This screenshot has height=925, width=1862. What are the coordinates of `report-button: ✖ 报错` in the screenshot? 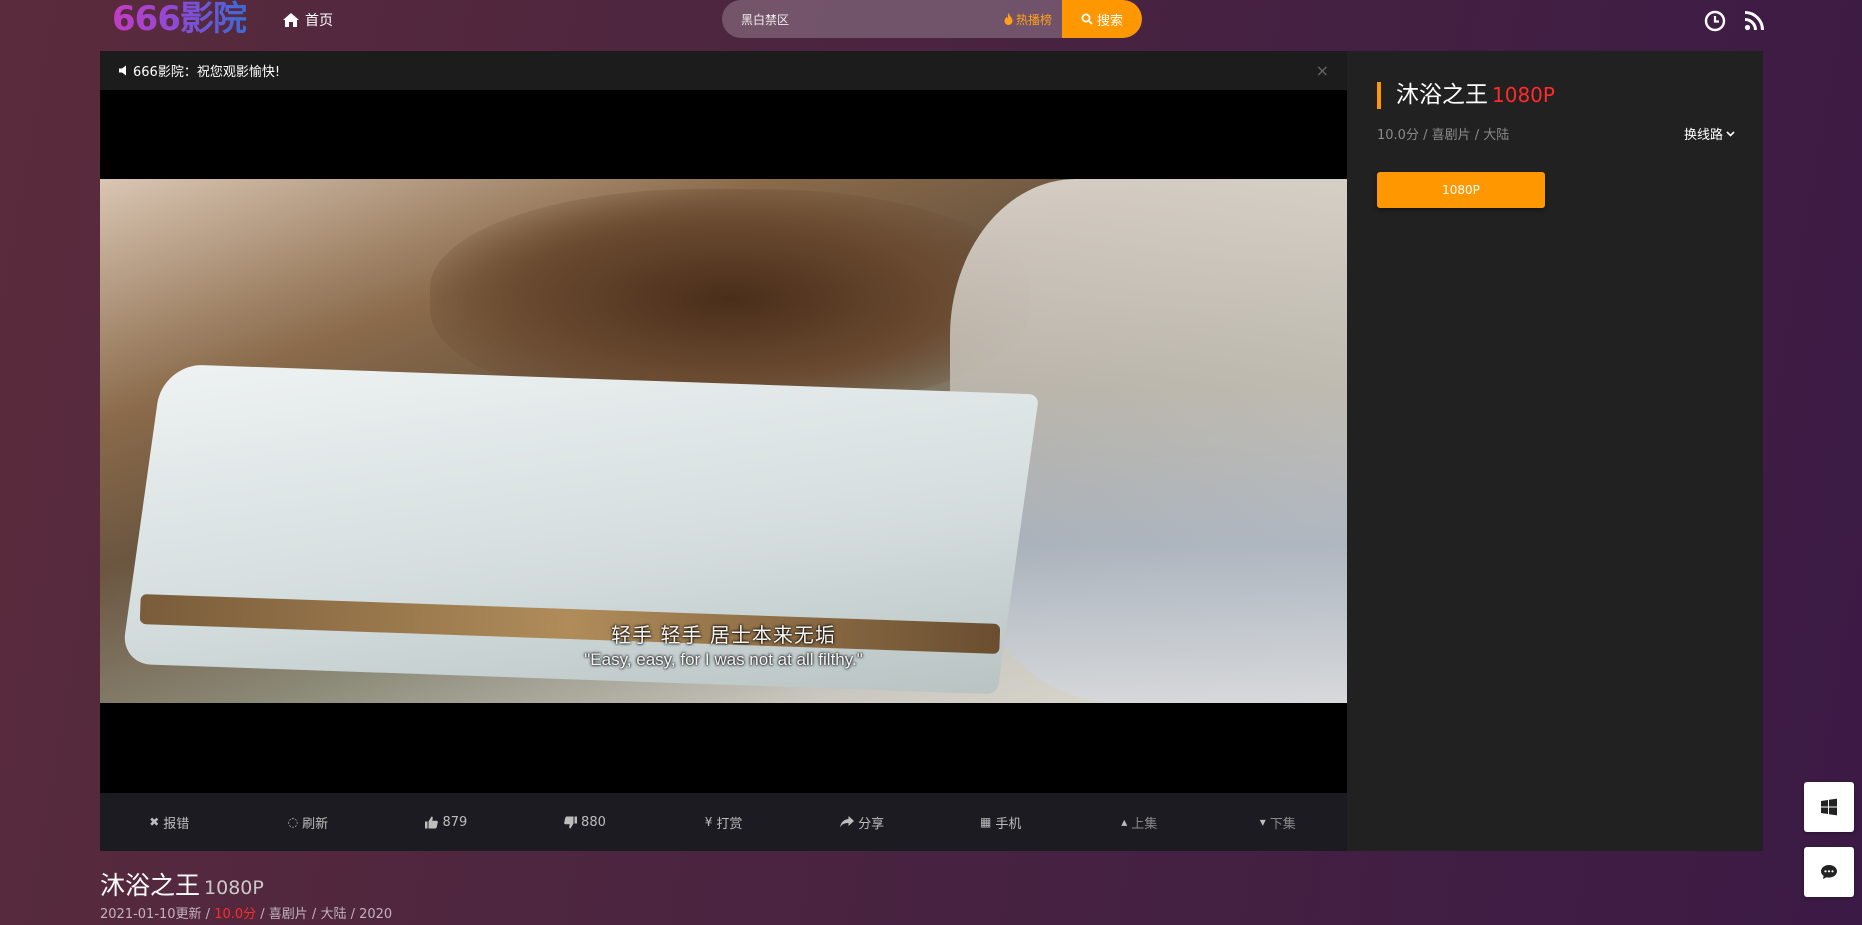 It's located at (169, 822).